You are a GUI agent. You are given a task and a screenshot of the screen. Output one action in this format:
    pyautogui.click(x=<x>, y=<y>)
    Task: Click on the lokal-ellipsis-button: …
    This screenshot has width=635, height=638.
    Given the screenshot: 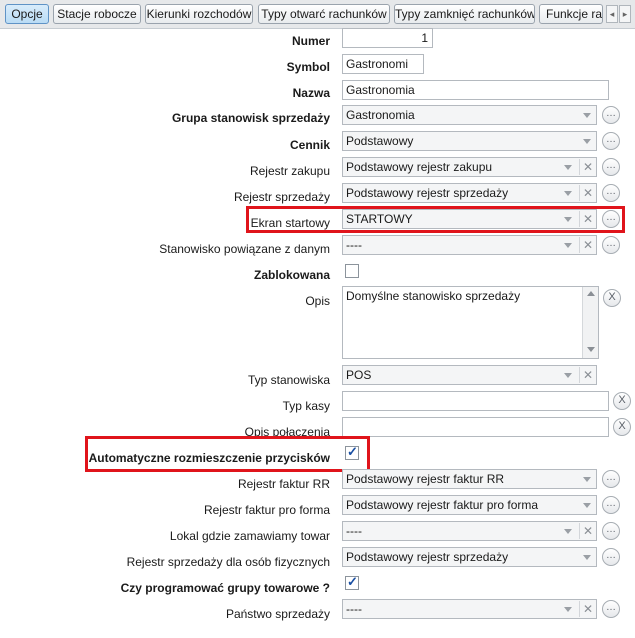 What is the action you would take?
    pyautogui.click(x=611, y=531)
    